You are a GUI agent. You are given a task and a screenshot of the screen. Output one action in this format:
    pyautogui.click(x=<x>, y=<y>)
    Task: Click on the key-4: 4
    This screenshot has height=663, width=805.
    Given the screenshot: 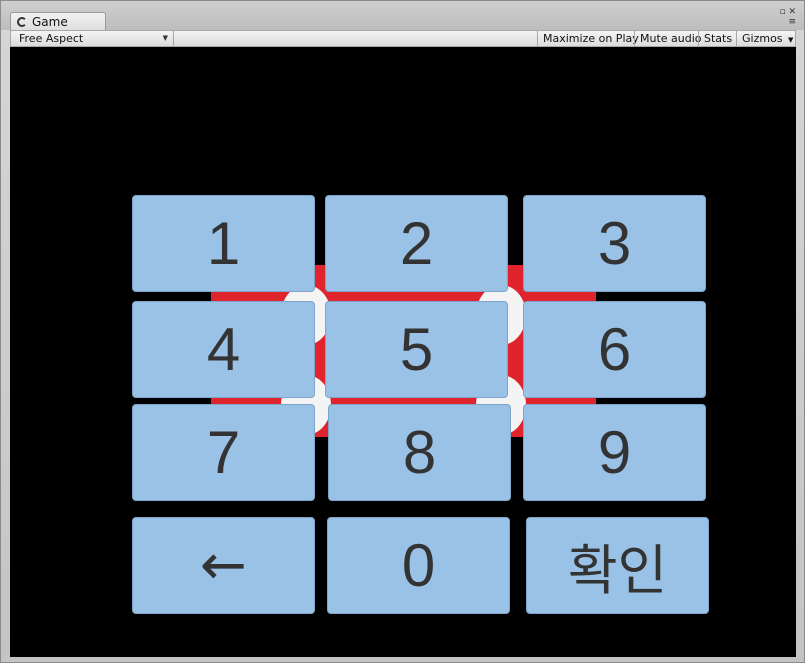 What is the action you would take?
    pyautogui.click(x=223, y=349)
    